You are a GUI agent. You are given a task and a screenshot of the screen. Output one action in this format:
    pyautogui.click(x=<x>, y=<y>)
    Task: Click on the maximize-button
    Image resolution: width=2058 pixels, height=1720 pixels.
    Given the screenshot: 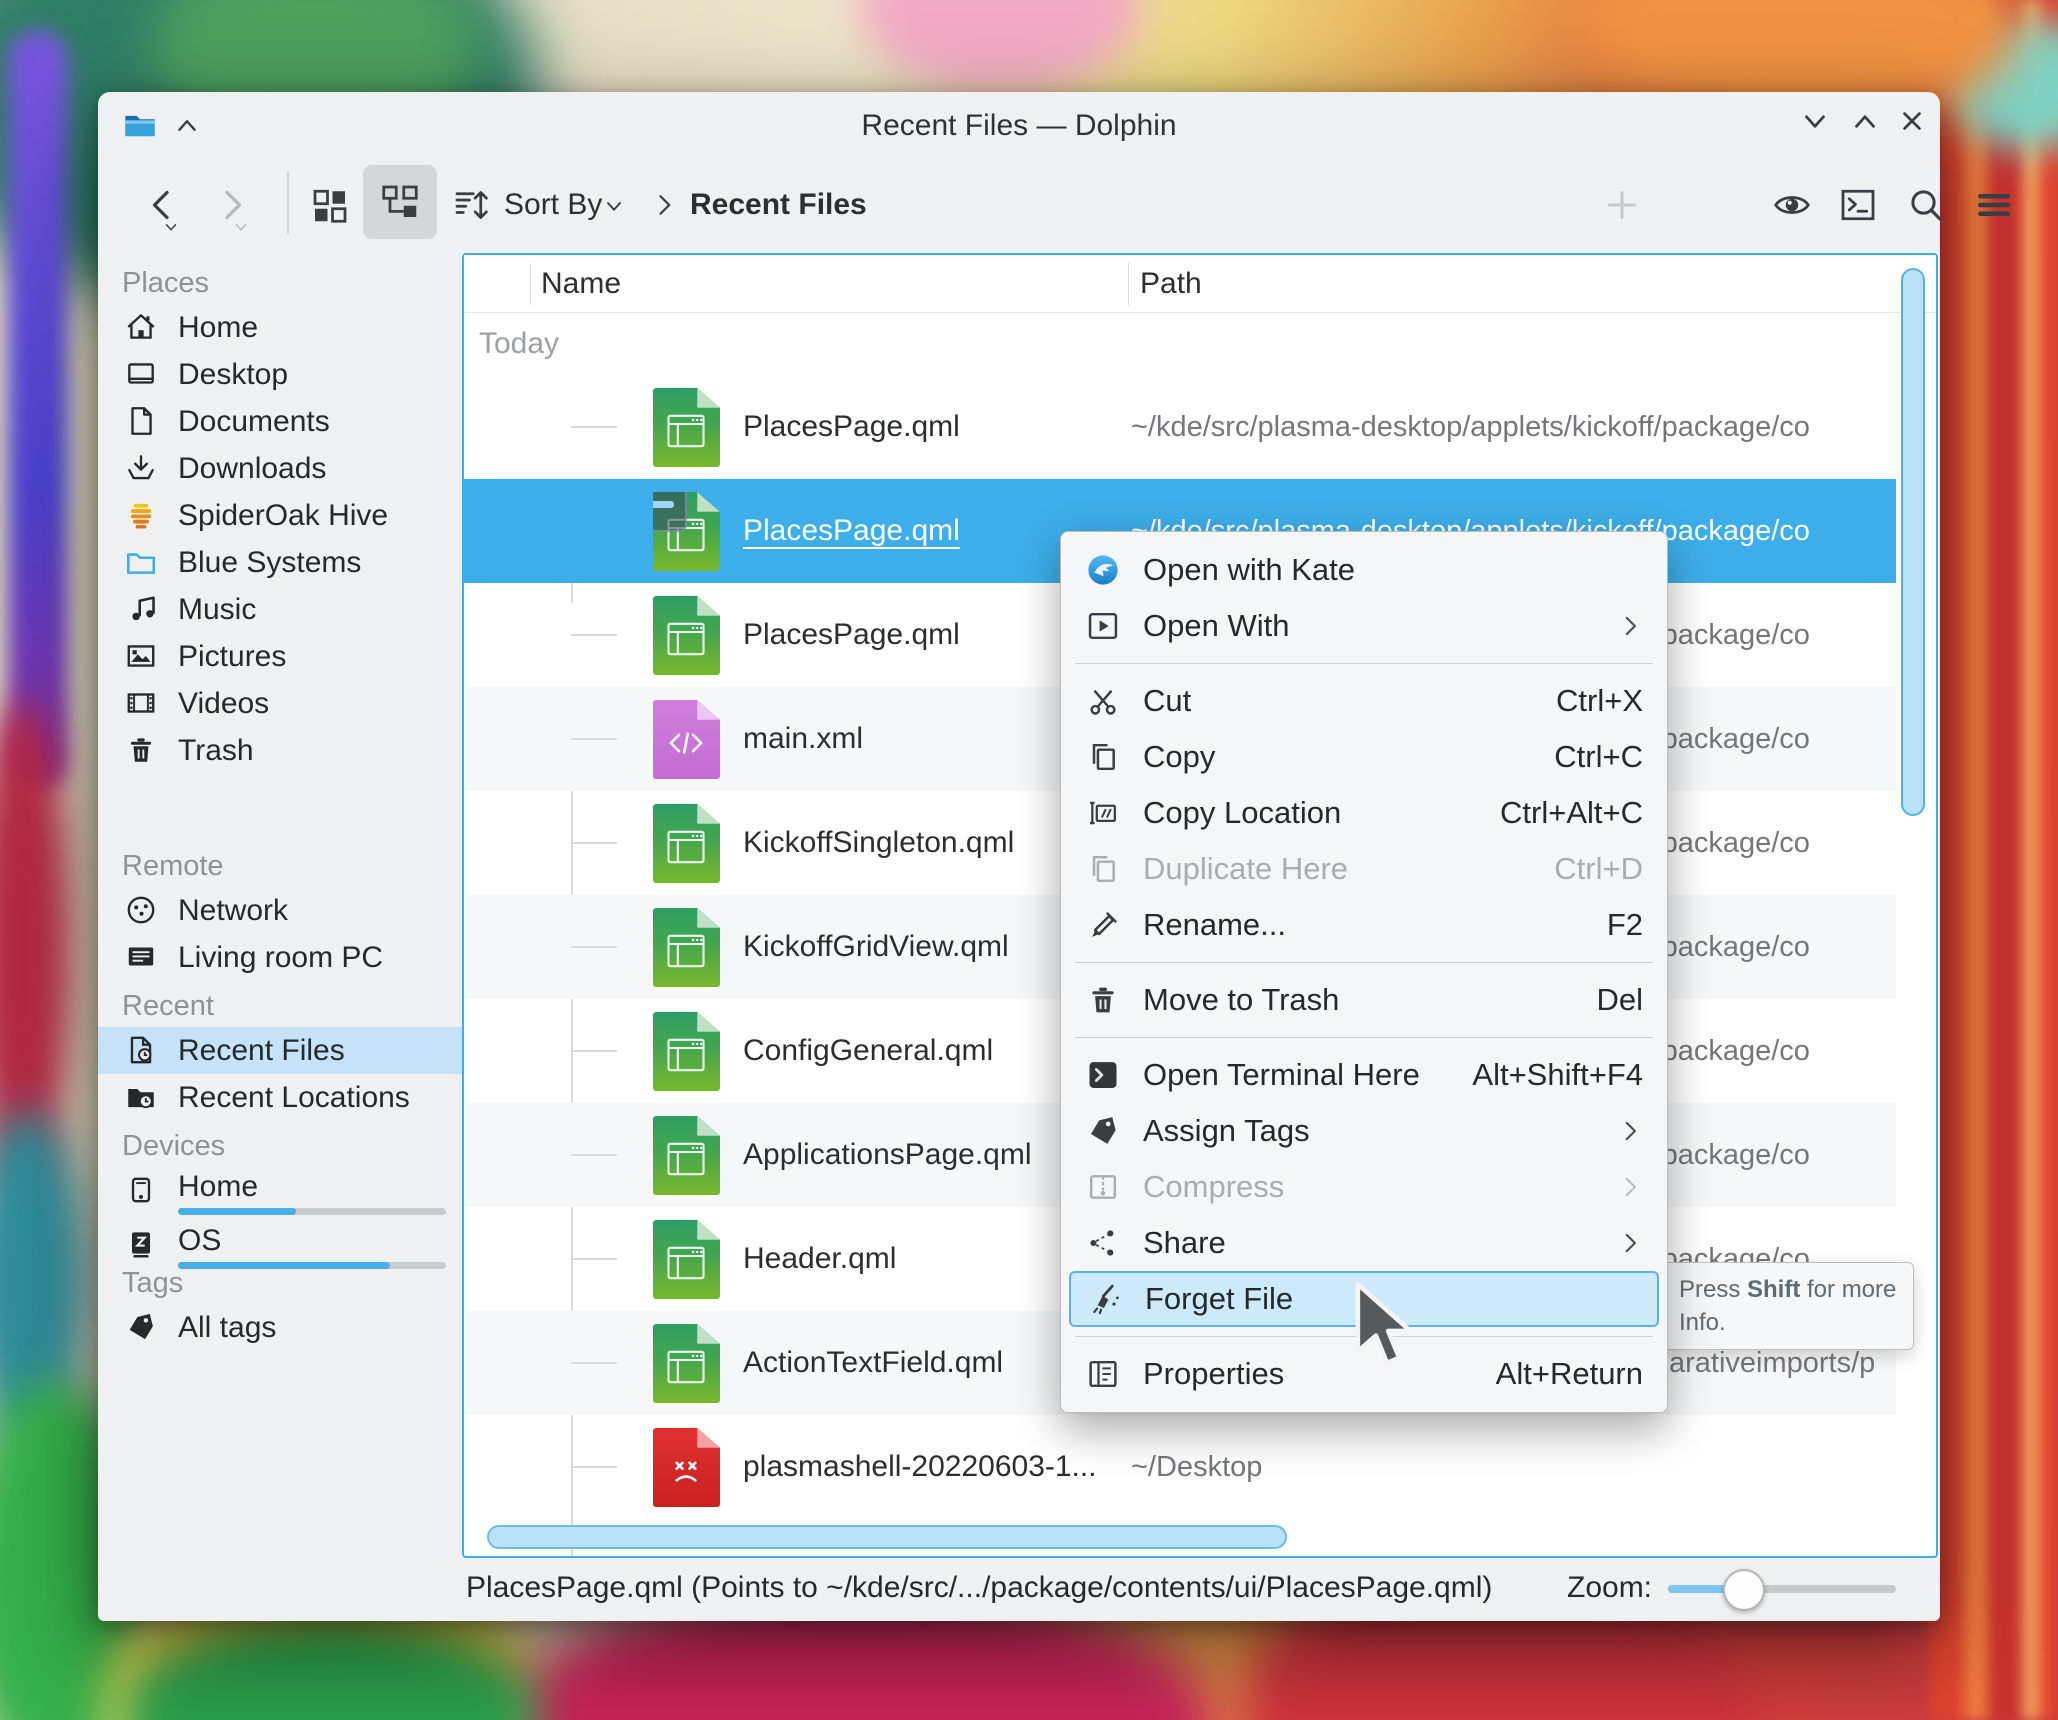 What is the action you would take?
    pyautogui.click(x=1865, y=121)
    